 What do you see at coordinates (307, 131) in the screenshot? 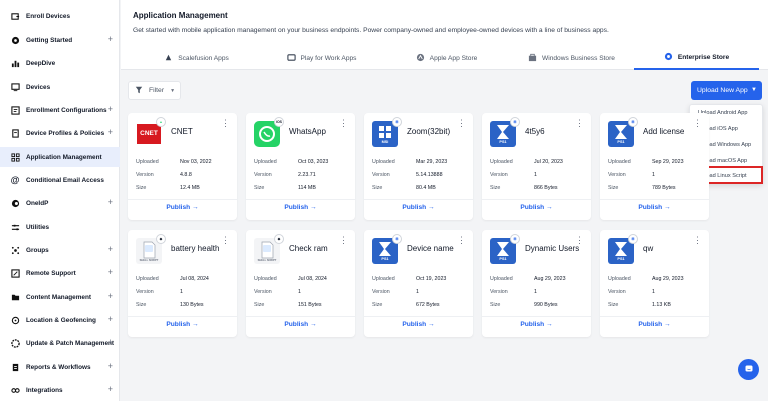
I see `app-name: WhatsApp` at bounding box center [307, 131].